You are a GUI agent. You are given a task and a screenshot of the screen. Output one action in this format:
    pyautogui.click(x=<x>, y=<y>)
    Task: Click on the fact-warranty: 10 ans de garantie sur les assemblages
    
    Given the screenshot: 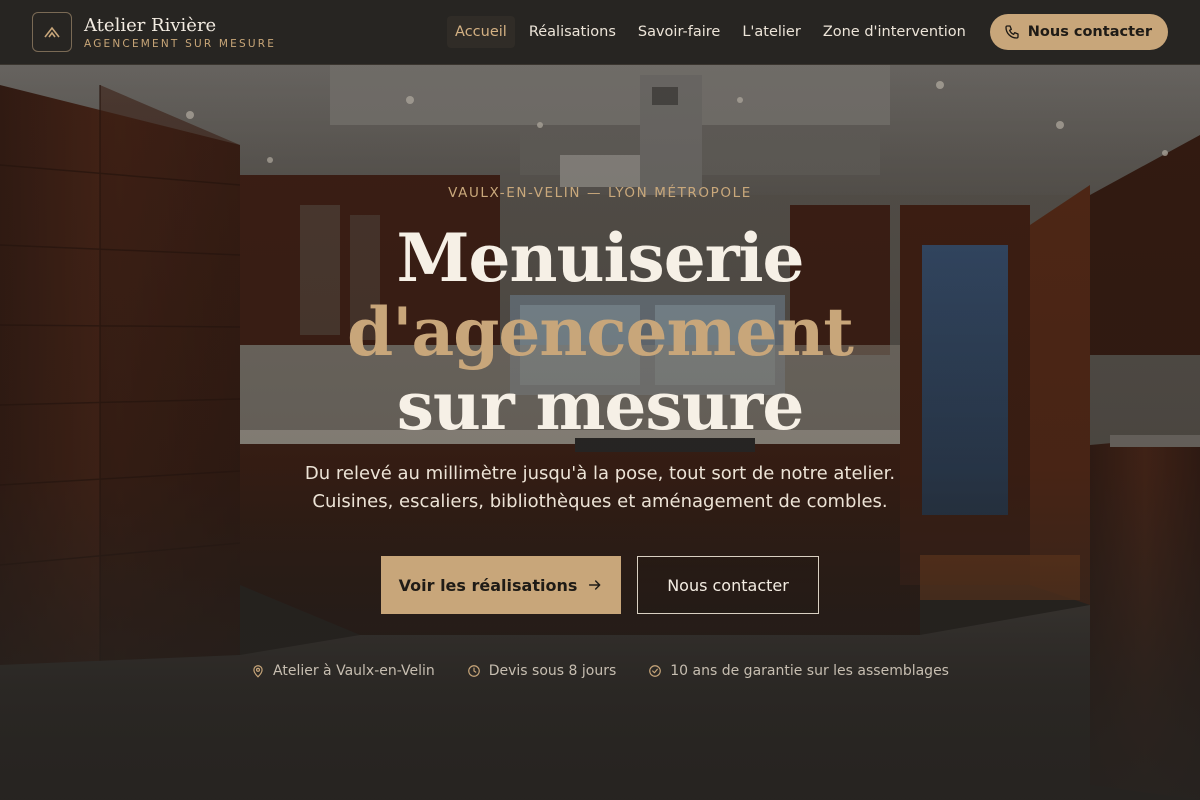 What is the action you would take?
    pyautogui.click(x=798, y=671)
    